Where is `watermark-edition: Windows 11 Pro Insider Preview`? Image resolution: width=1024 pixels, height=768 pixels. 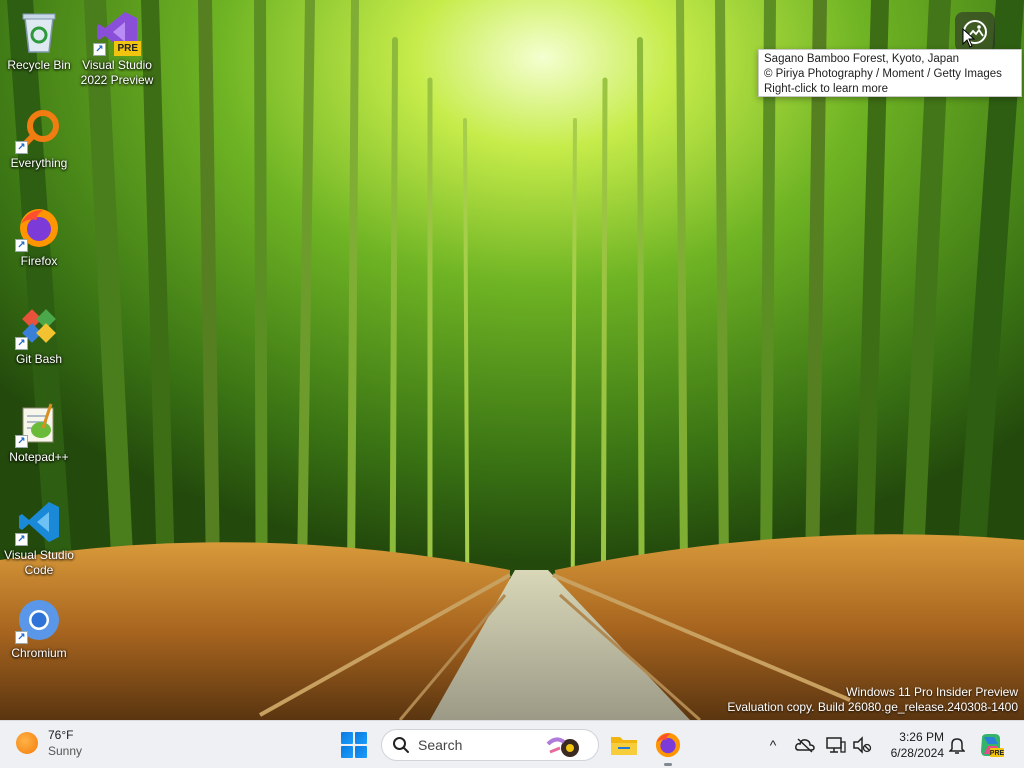
watermark-edition: Windows 11 Pro Insider Preview is located at coordinates (932, 692).